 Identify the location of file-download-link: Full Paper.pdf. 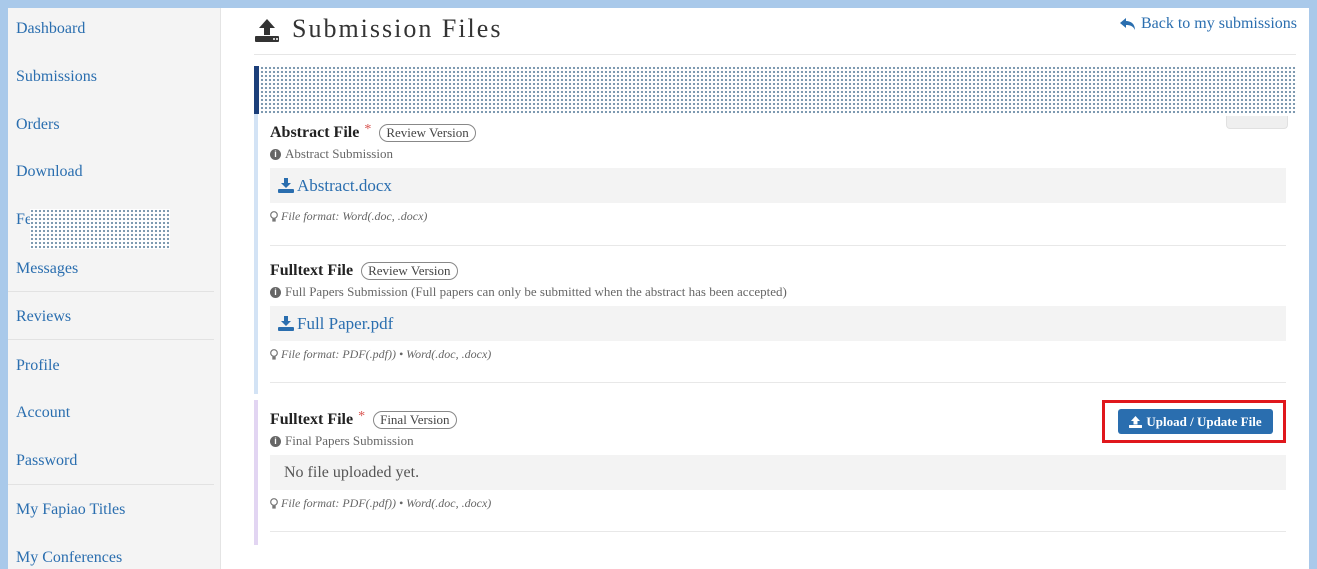
(335, 324).